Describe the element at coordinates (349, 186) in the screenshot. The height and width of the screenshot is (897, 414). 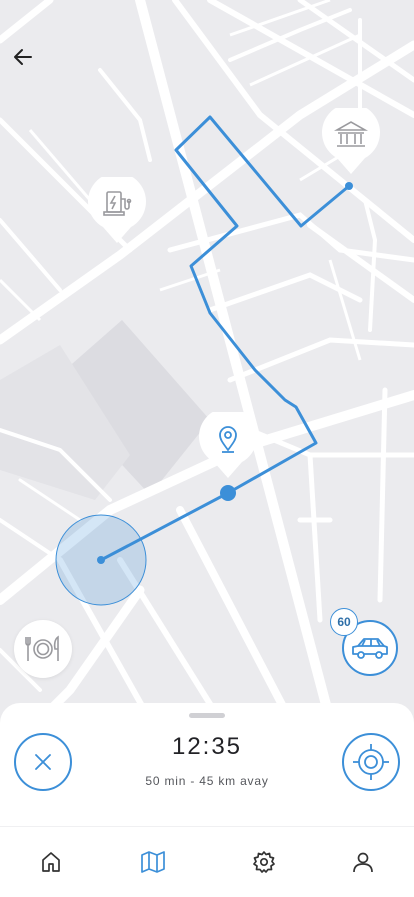
I see `destination-dot` at that location.